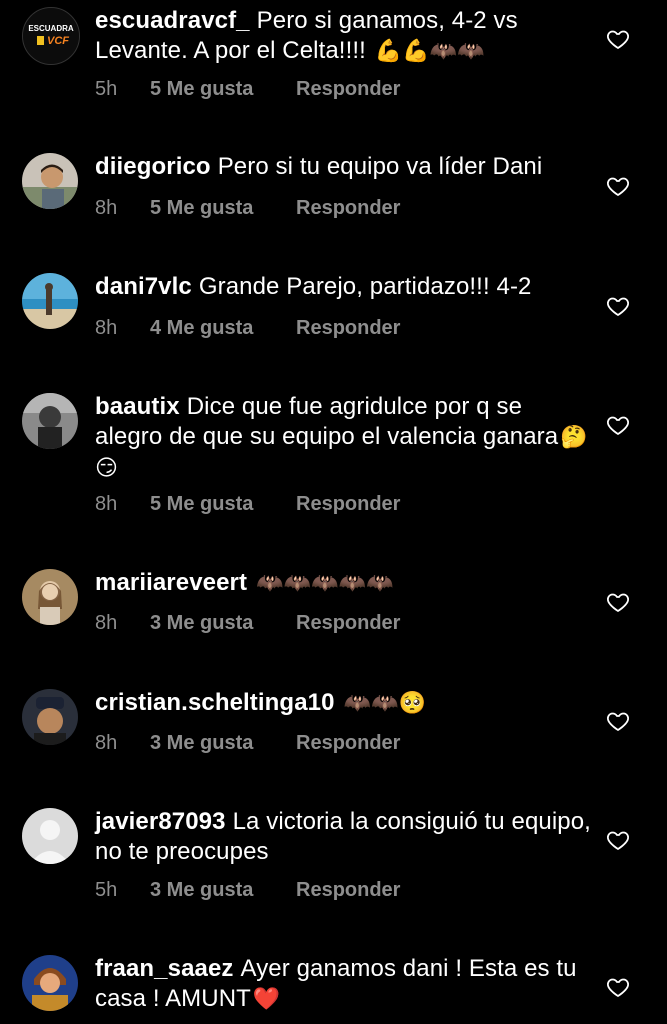 This screenshot has height=1024, width=667. I want to click on comment-username: diiegorico, so click(153, 166).